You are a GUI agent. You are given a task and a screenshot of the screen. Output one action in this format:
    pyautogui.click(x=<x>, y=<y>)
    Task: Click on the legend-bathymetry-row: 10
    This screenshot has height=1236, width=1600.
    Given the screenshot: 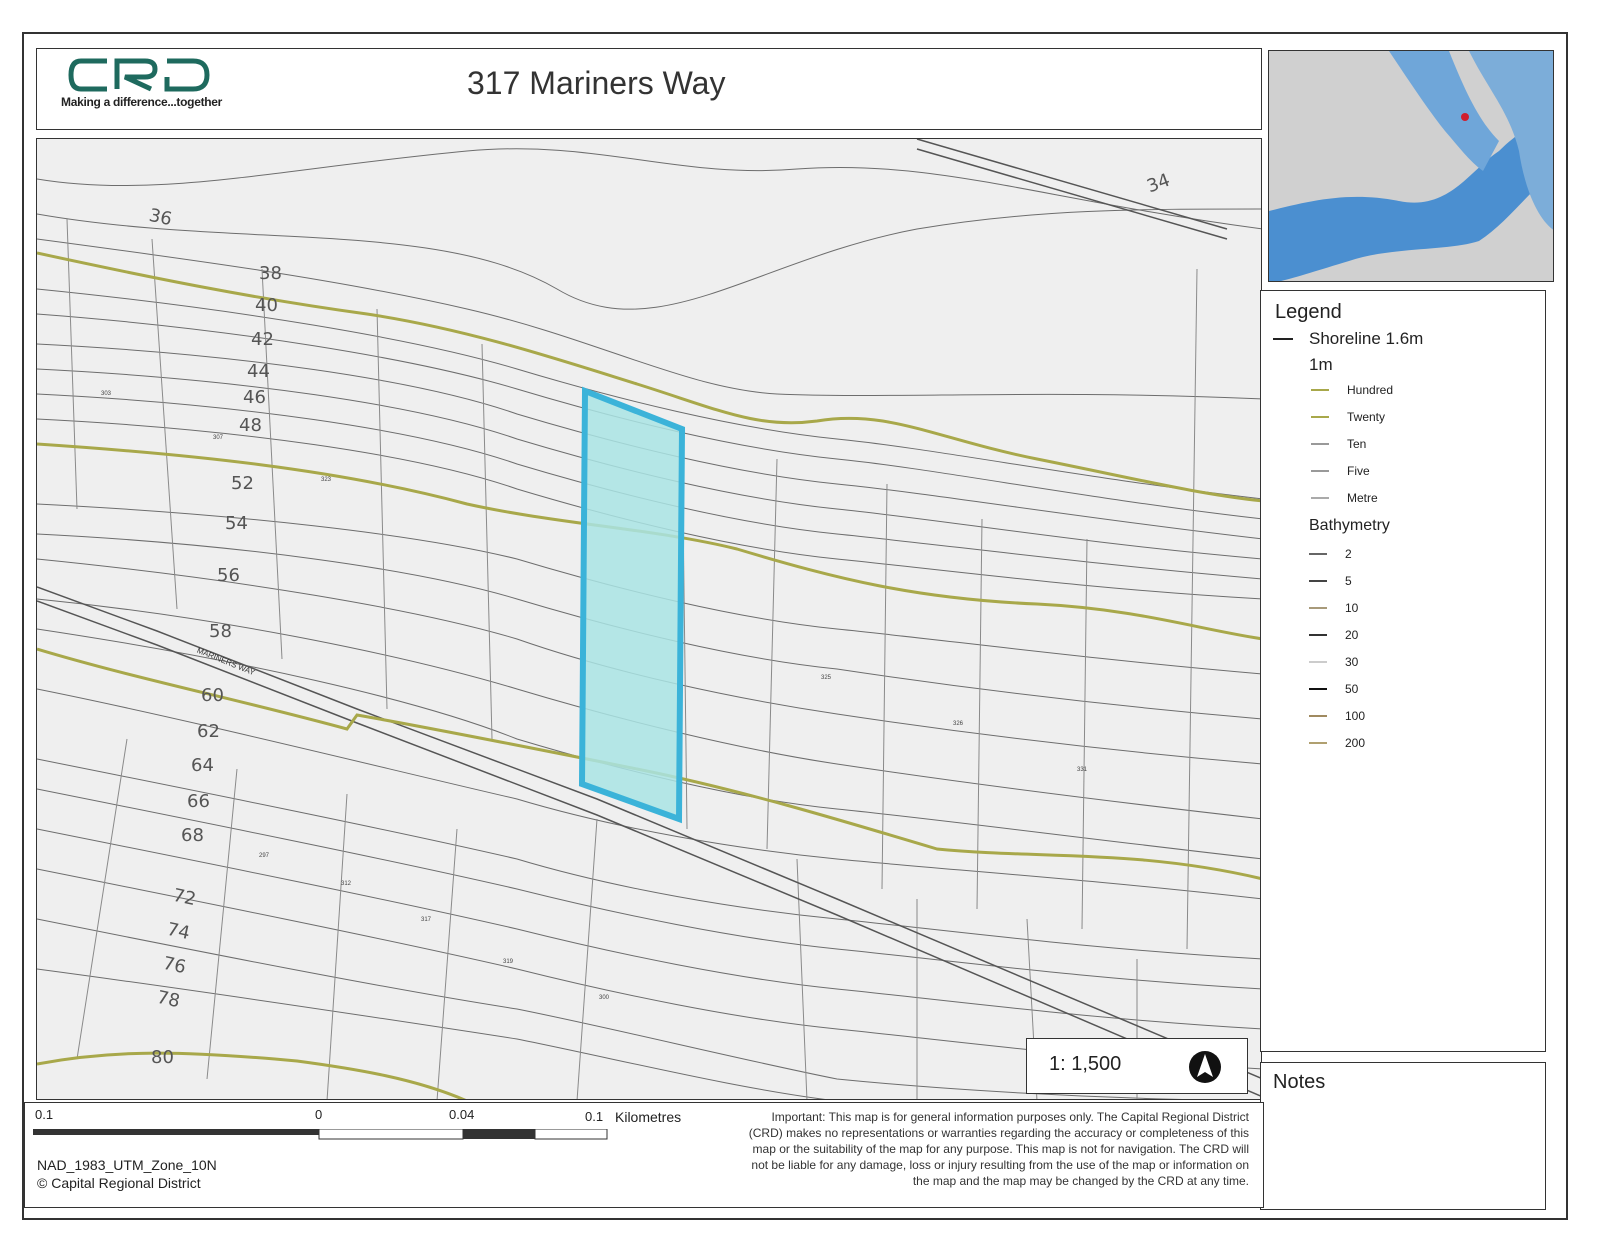 What is the action you would take?
    pyautogui.click(x=1333, y=608)
    